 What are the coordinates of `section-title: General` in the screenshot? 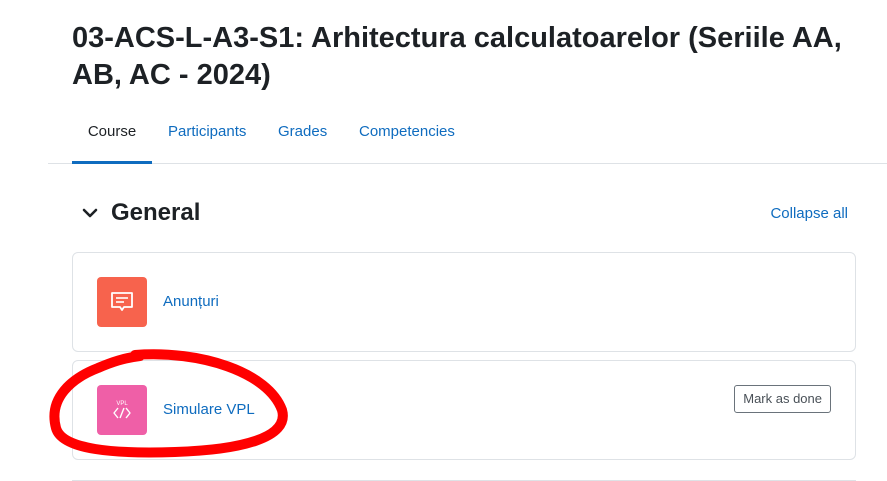 It's located at (156, 212).